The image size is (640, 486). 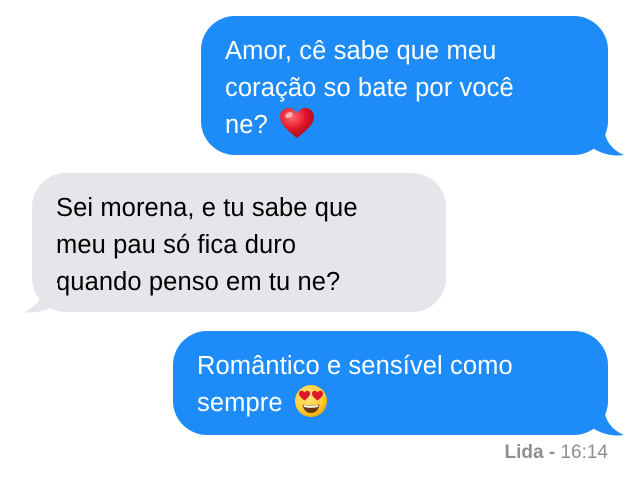 What do you see at coordinates (361, 51) in the screenshot?
I see `message-text-line: Amor, cê sabe que meu` at bounding box center [361, 51].